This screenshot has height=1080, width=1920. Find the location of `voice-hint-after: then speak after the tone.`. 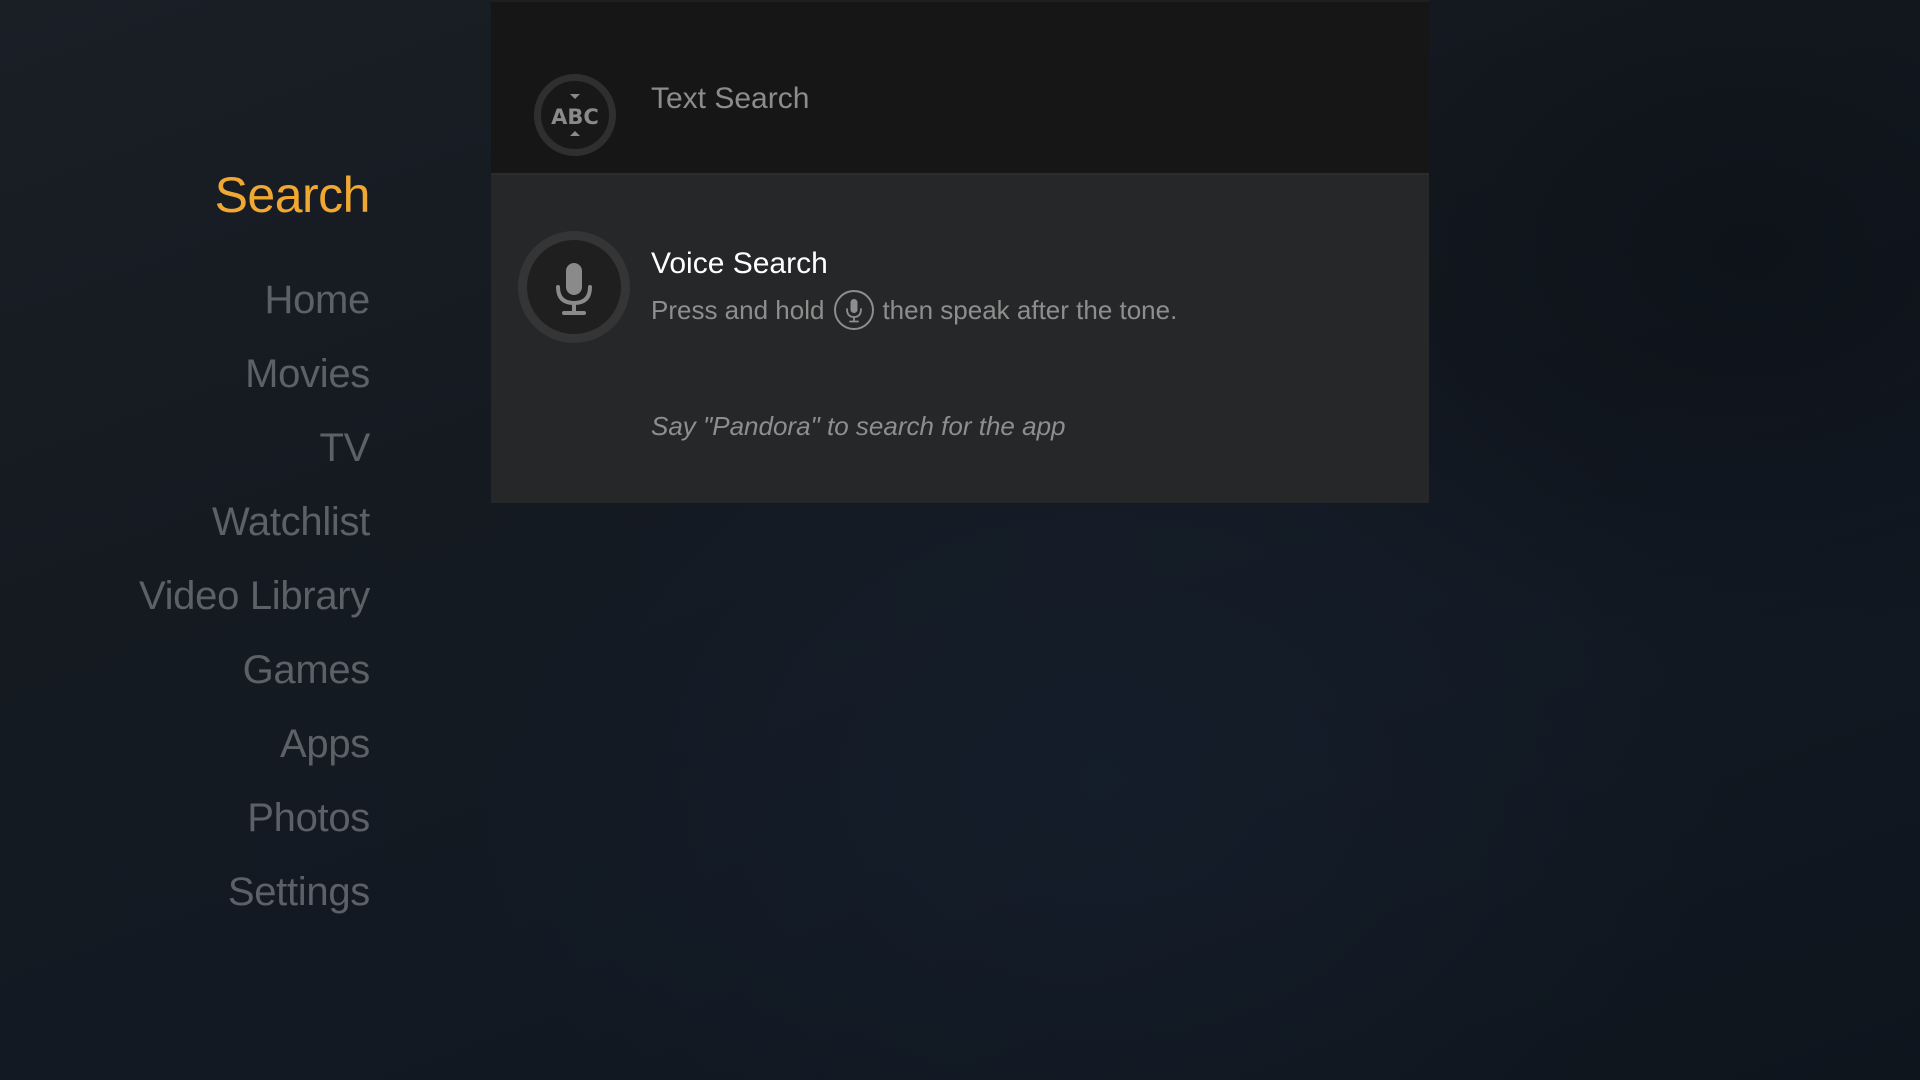

voice-hint-after: then speak after the tone. is located at coordinates (1030, 309).